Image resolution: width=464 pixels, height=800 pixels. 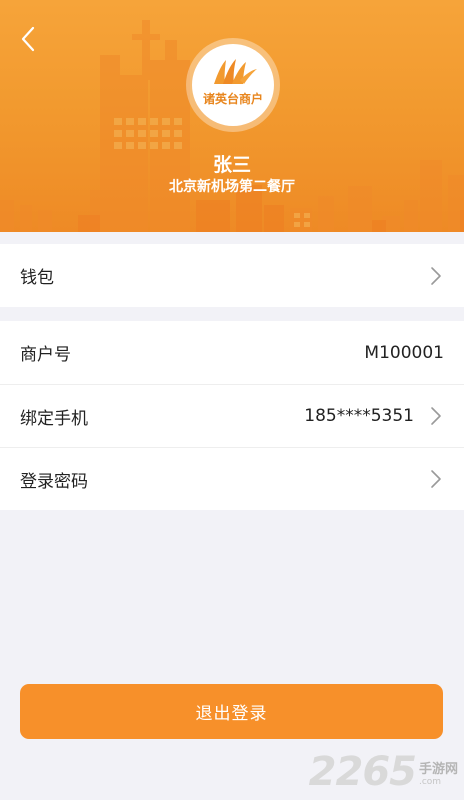 I want to click on watermark-side: 手游网 .com, so click(x=438, y=775).